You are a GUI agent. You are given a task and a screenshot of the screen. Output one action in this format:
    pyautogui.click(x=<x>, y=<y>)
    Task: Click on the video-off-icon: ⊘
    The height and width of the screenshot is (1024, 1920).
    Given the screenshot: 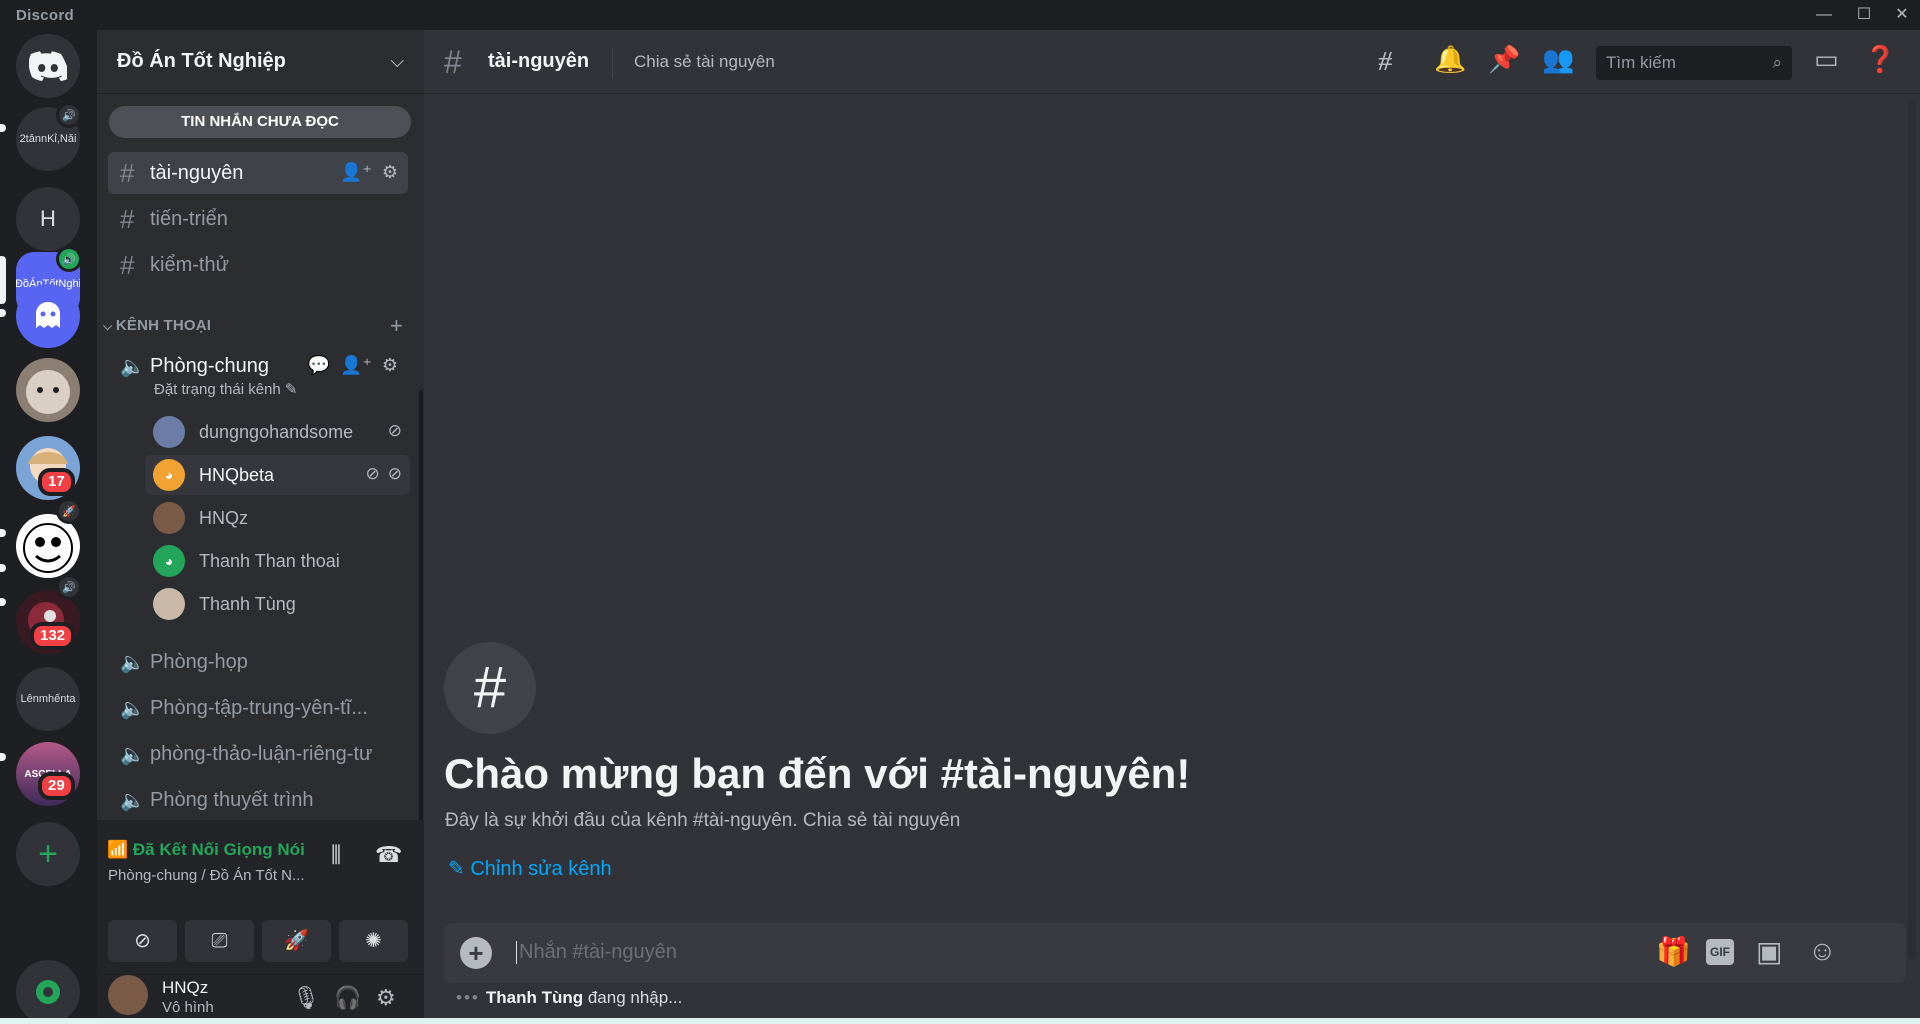 What is the action you would take?
    pyautogui.click(x=394, y=430)
    